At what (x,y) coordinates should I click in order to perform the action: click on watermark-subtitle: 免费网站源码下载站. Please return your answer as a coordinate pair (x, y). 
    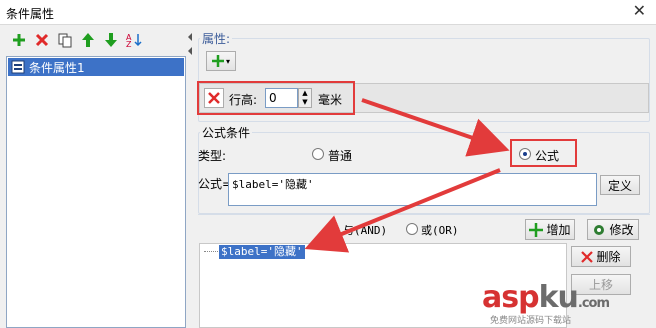
    Looking at the image, I should click on (531, 321).